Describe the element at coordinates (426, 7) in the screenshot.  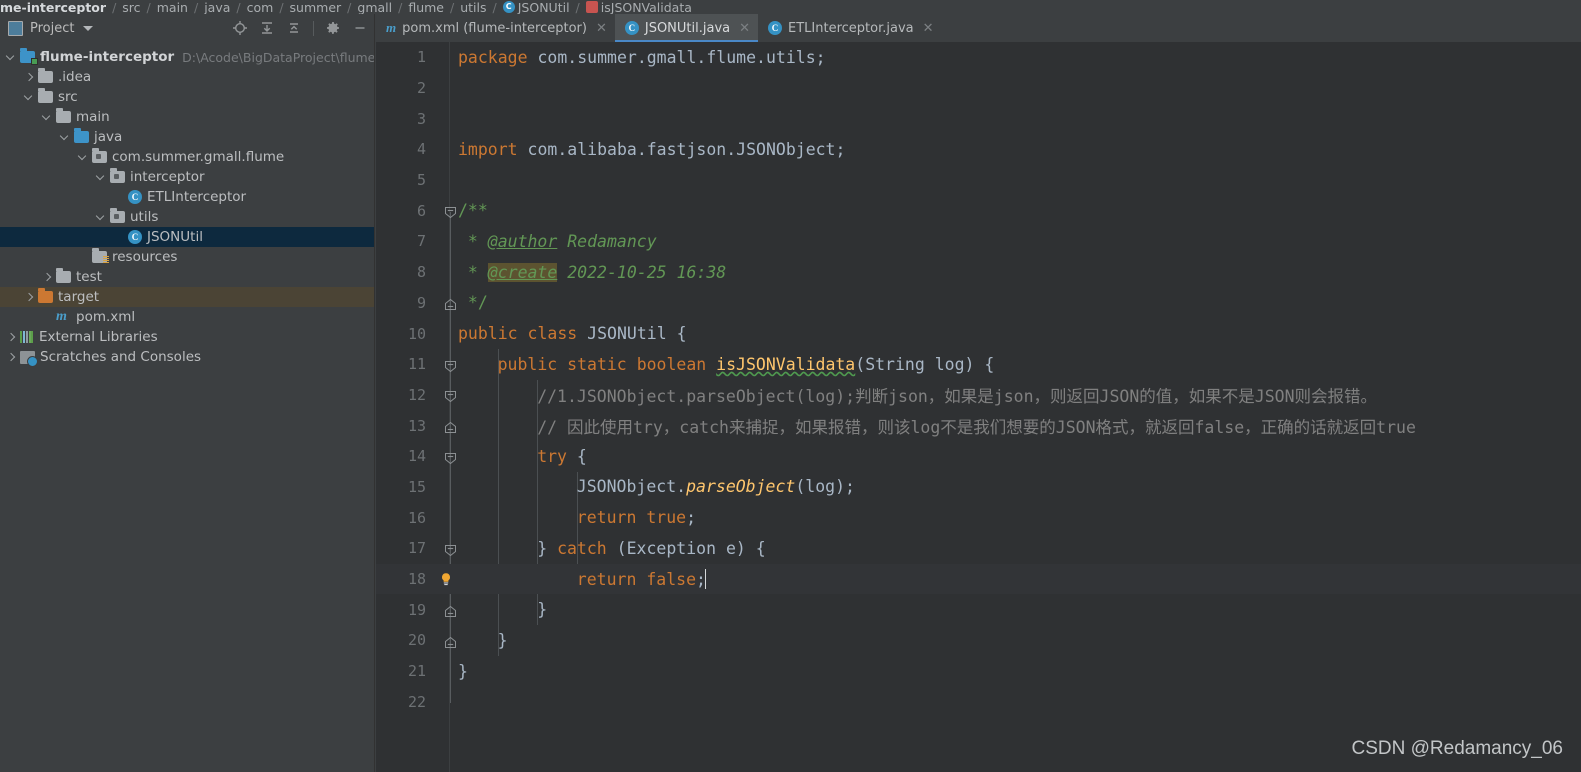
I see `breadcrumb-item: flume` at that location.